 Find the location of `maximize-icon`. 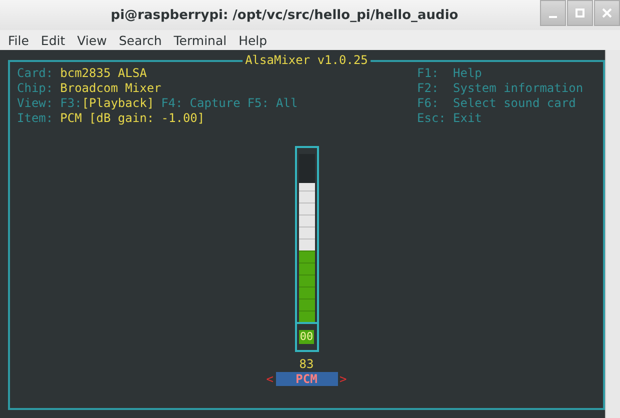

maximize-icon is located at coordinates (580, 13).